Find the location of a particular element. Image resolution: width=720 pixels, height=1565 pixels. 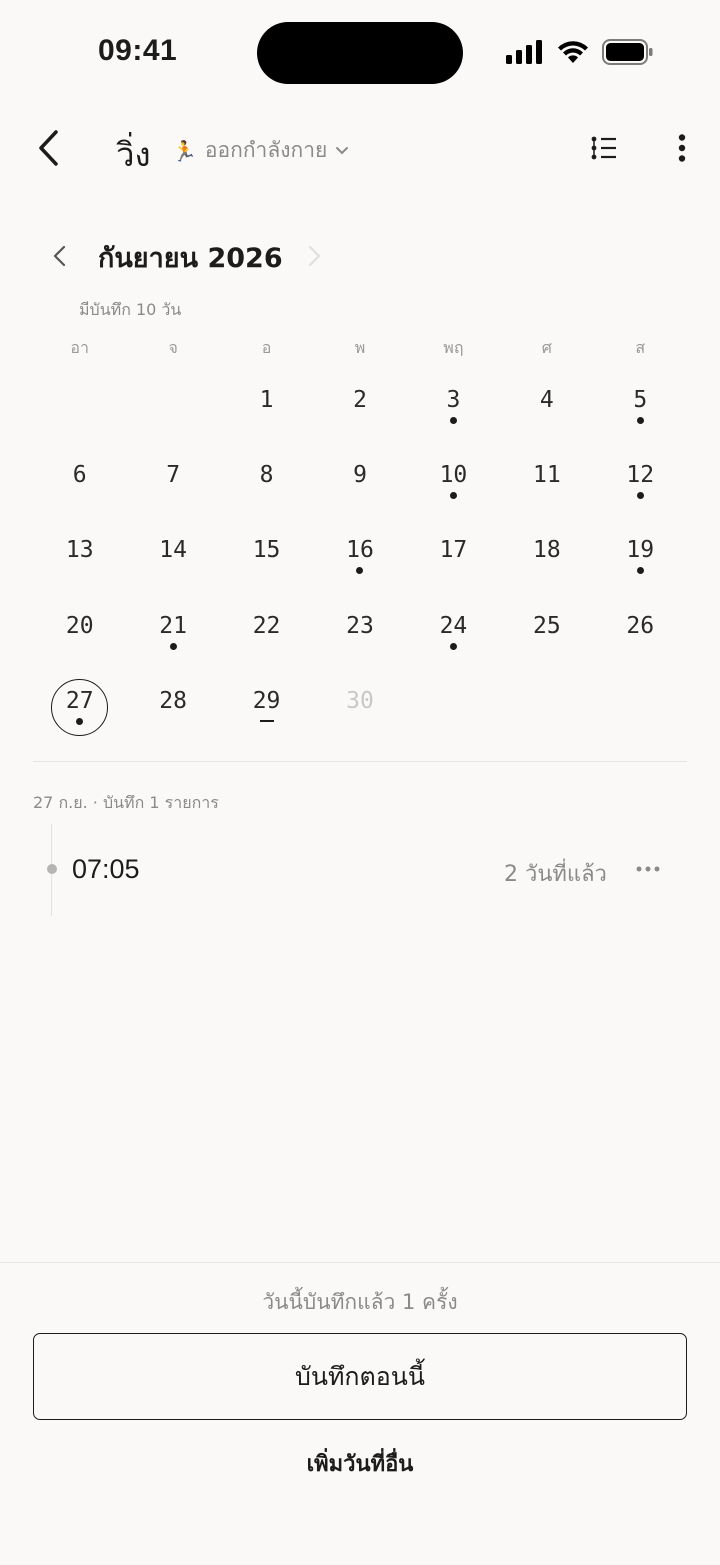

calendar-empty-cell is located at coordinates (172, 399).